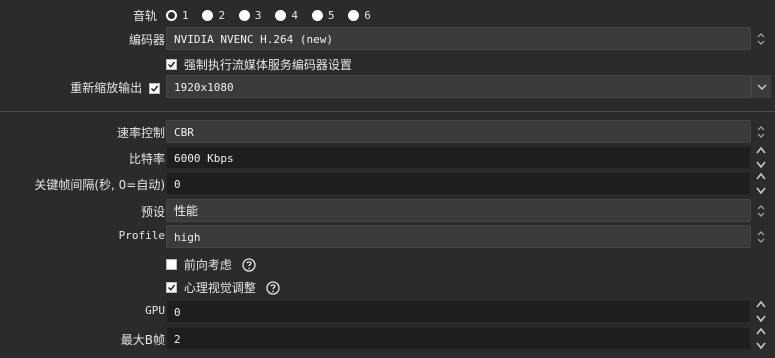  What do you see at coordinates (761, 86) in the screenshot?
I see `rescale-dropdown-icon` at bounding box center [761, 86].